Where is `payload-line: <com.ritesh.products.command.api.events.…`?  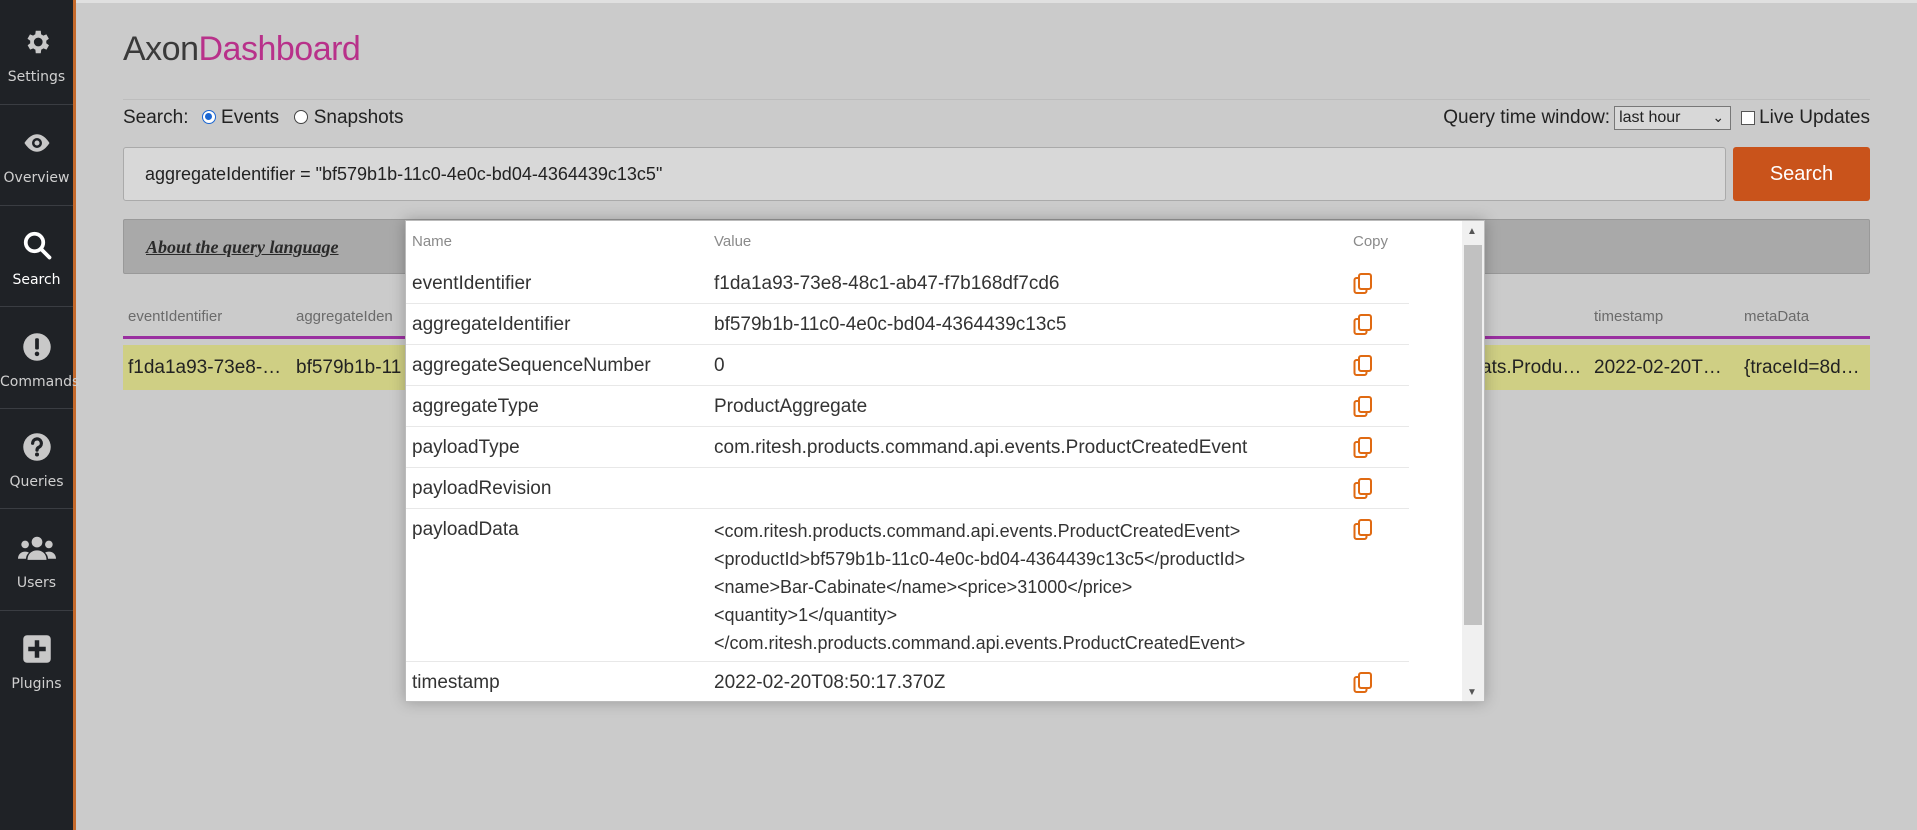
payload-line: <com.ritesh.products.command.api.events.… is located at coordinates (977, 531).